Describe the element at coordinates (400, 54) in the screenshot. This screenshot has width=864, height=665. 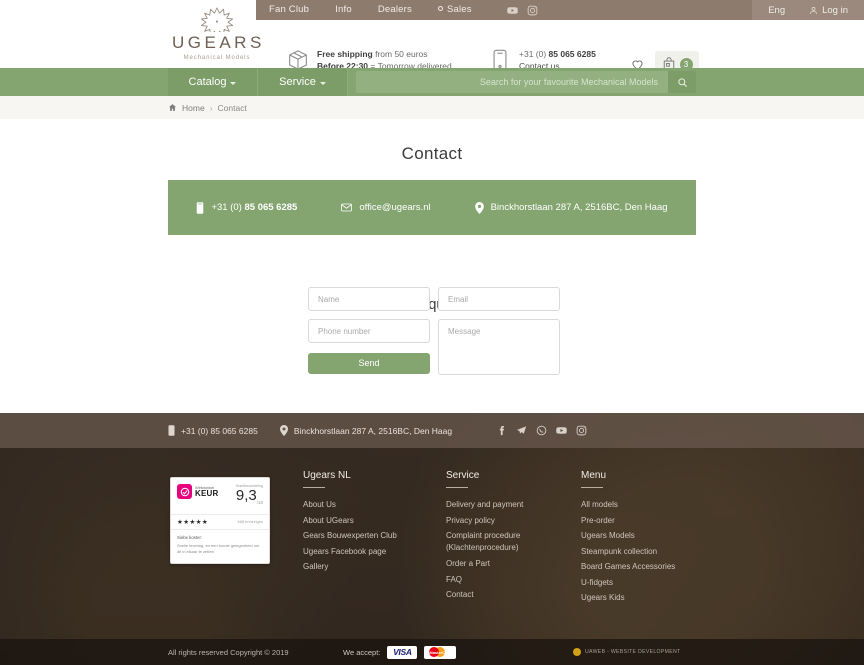
I see `shipping-rest-1: from 50 euros` at that location.